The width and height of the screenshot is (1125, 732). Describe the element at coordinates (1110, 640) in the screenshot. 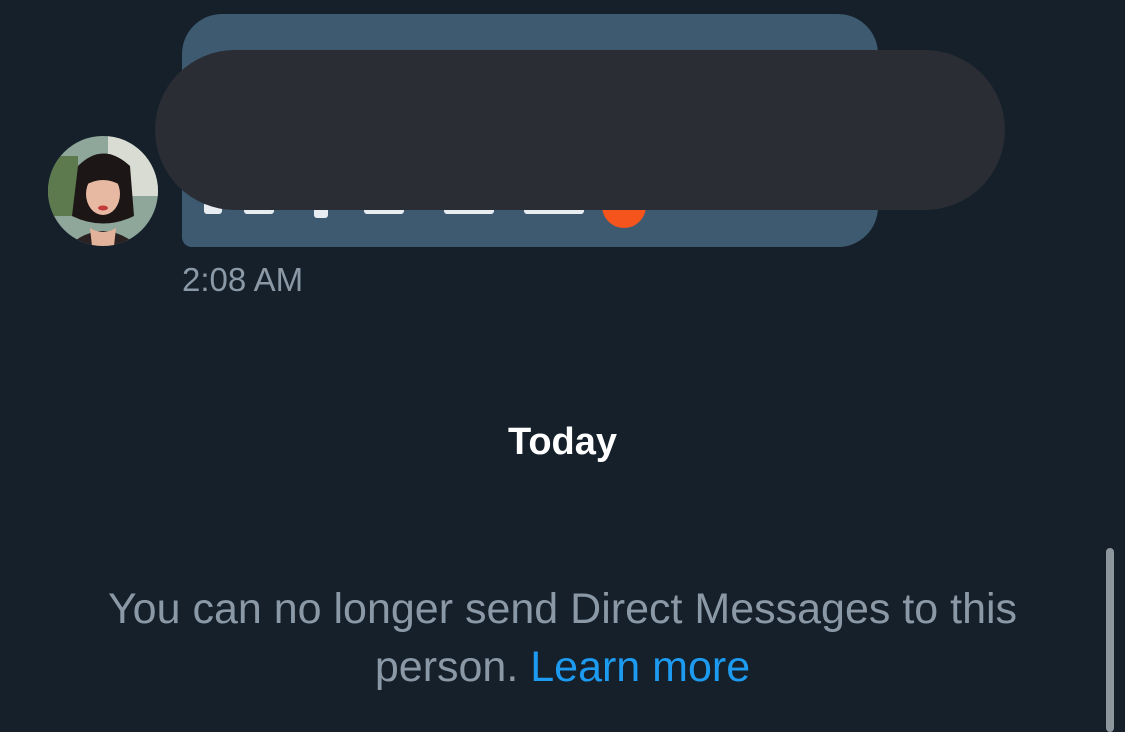

I see `scrollbar` at that location.